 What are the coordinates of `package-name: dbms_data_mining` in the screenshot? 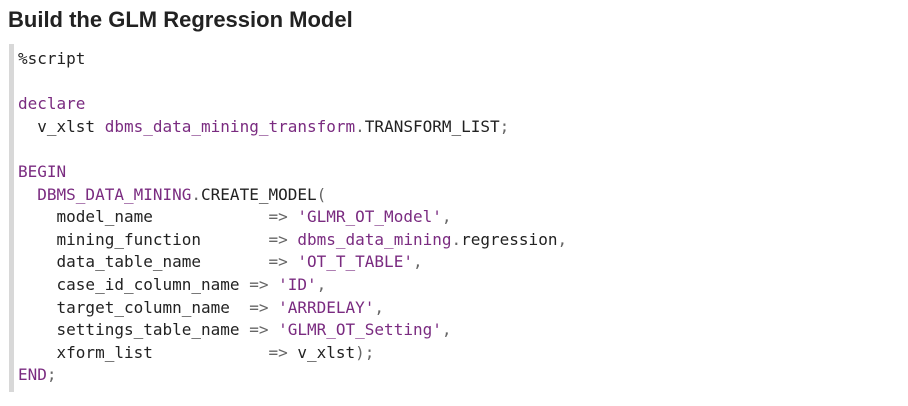 It's located at (374, 239).